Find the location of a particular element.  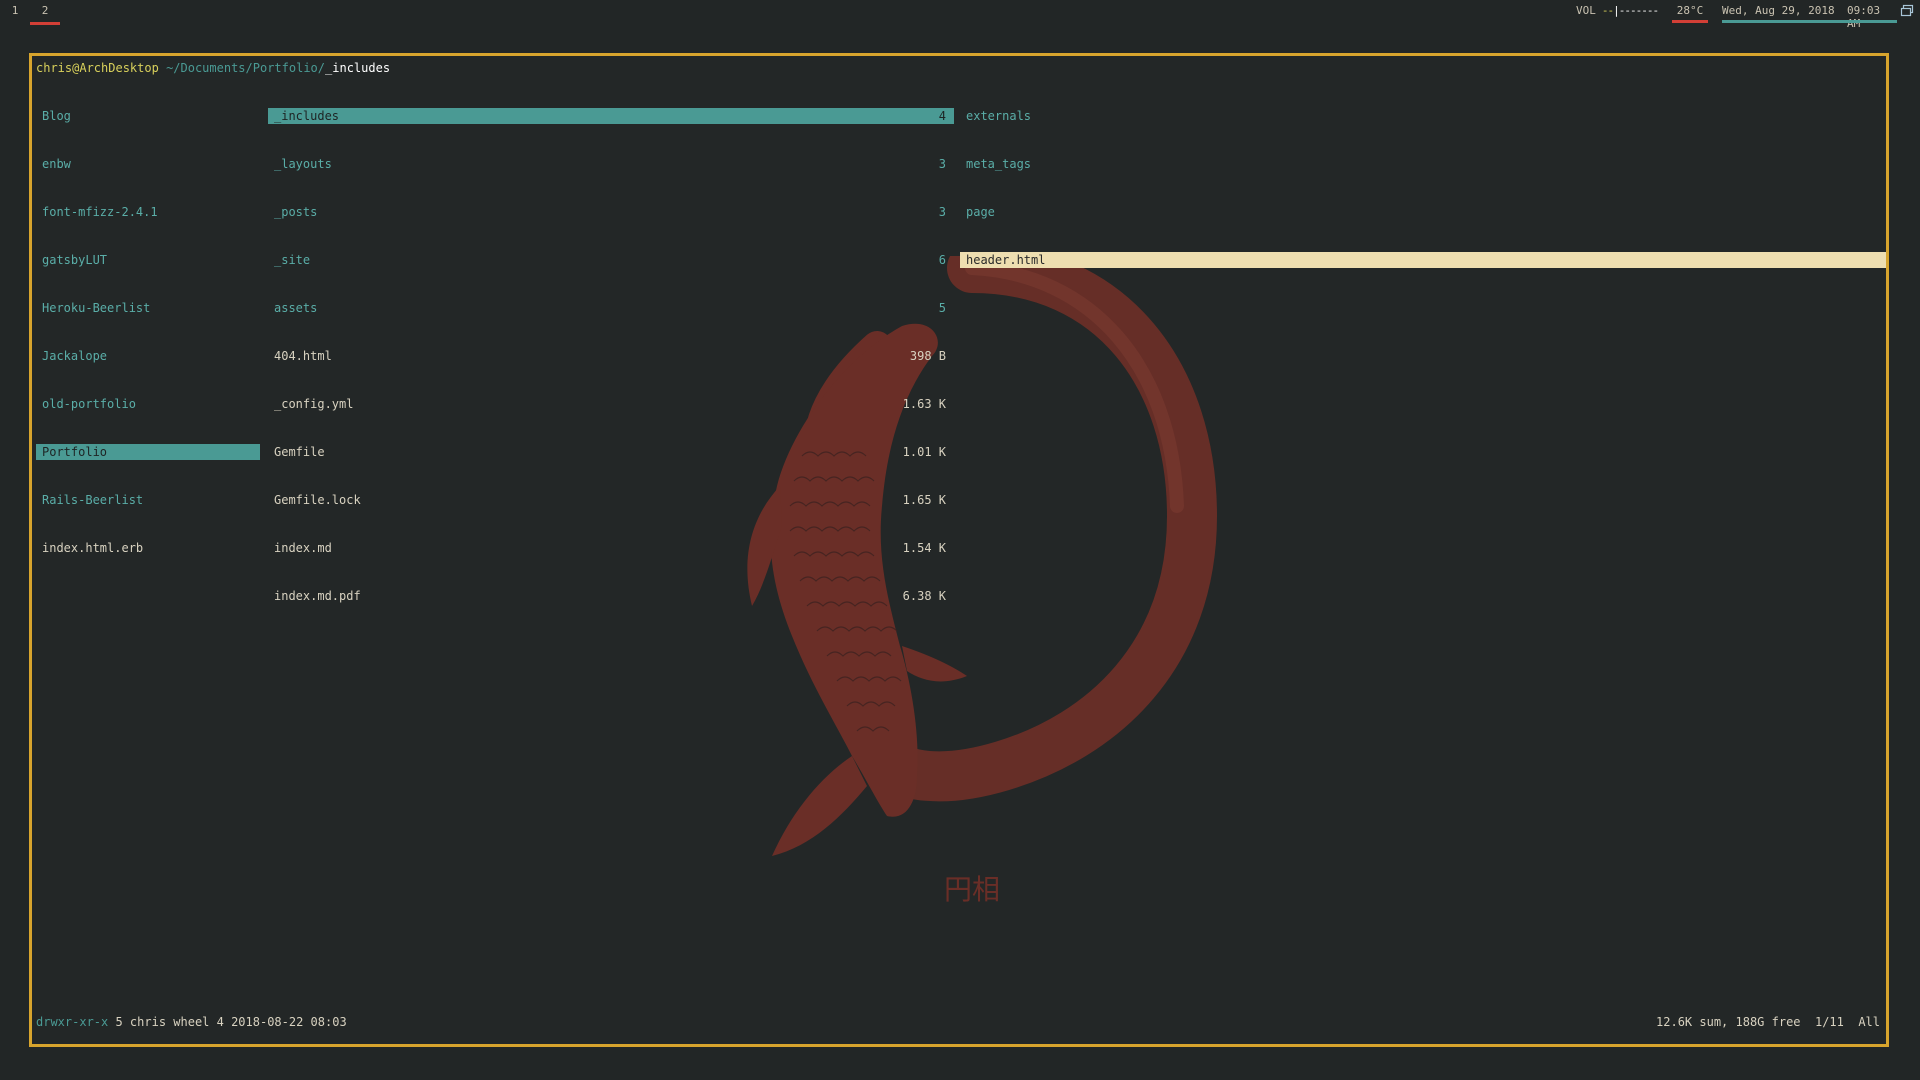

item-size: 5 is located at coordinates (942, 308).